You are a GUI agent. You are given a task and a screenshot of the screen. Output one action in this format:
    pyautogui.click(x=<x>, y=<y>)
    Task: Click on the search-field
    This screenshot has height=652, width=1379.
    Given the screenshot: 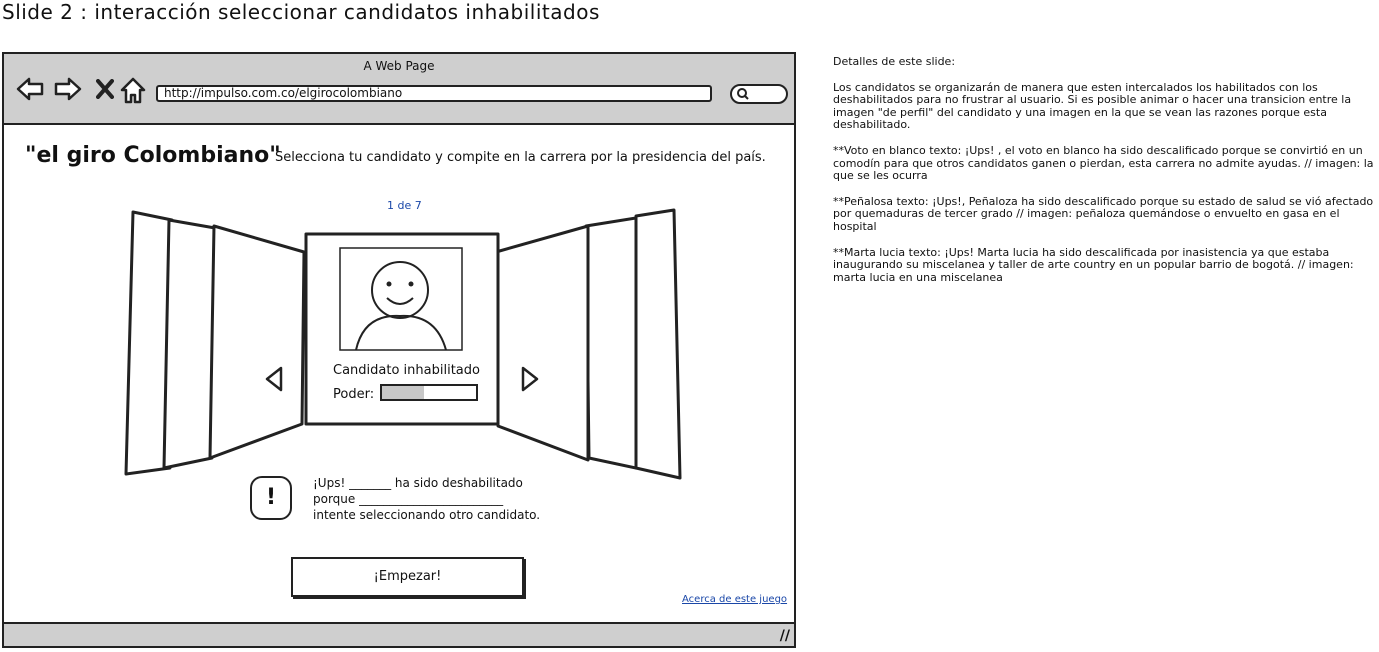 What is the action you would take?
    pyautogui.click(x=759, y=94)
    